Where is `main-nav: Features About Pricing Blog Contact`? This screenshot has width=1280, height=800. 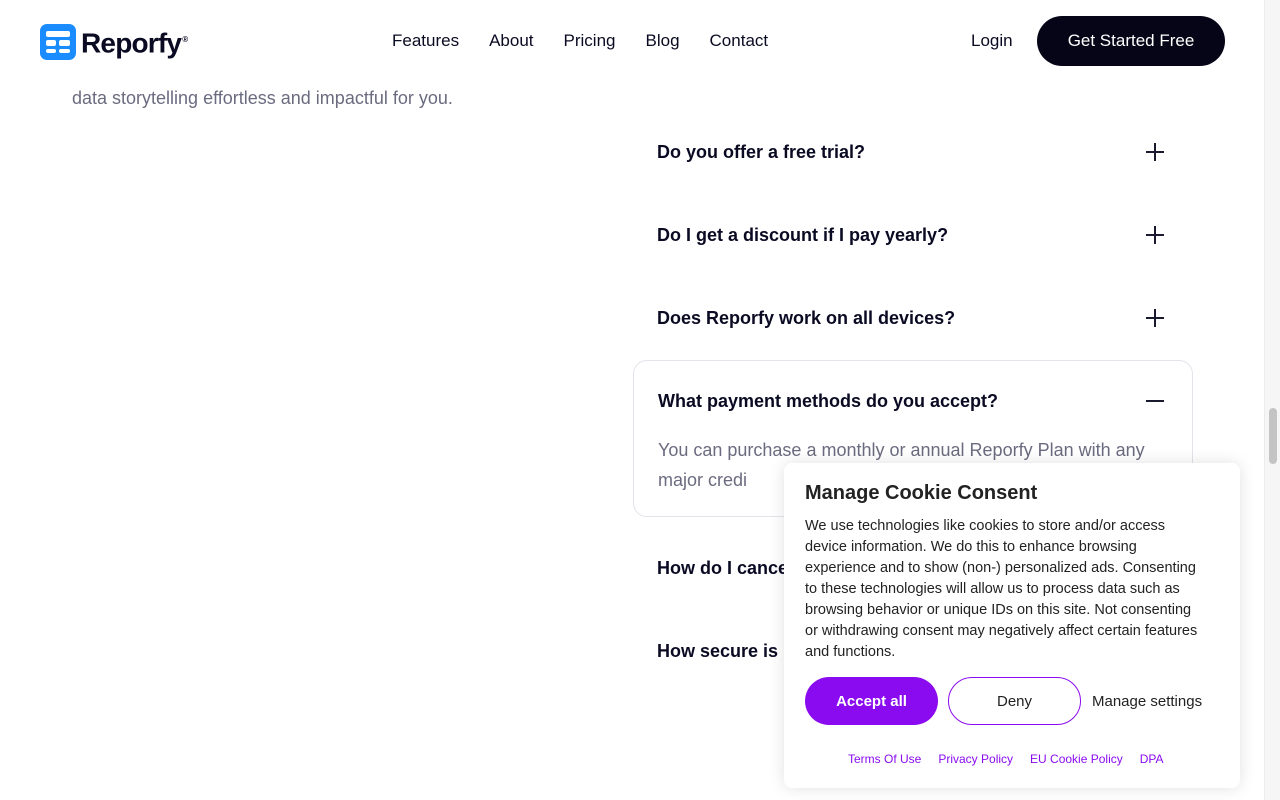
main-nav: Features About Pricing Blog Contact is located at coordinates (580, 41).